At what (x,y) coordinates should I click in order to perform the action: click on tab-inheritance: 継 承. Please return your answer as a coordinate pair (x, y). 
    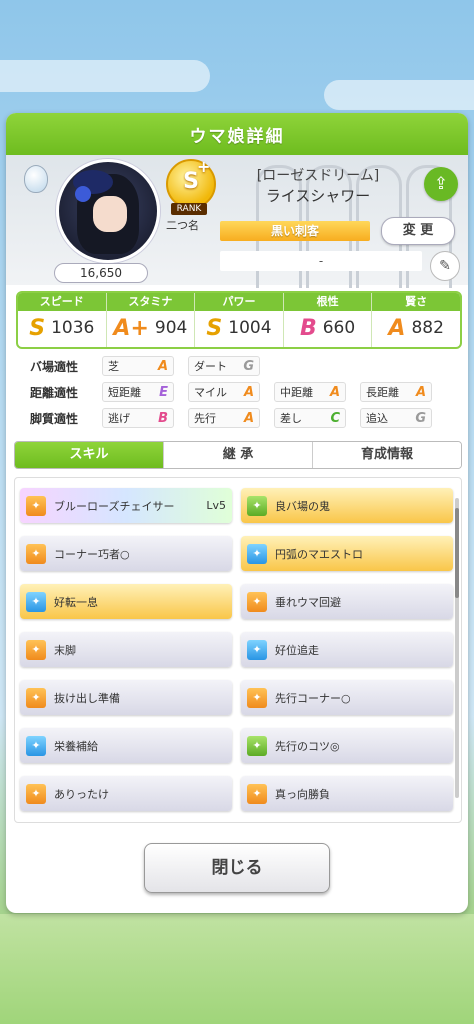
    Looking at the image, I should click on (238, 455).